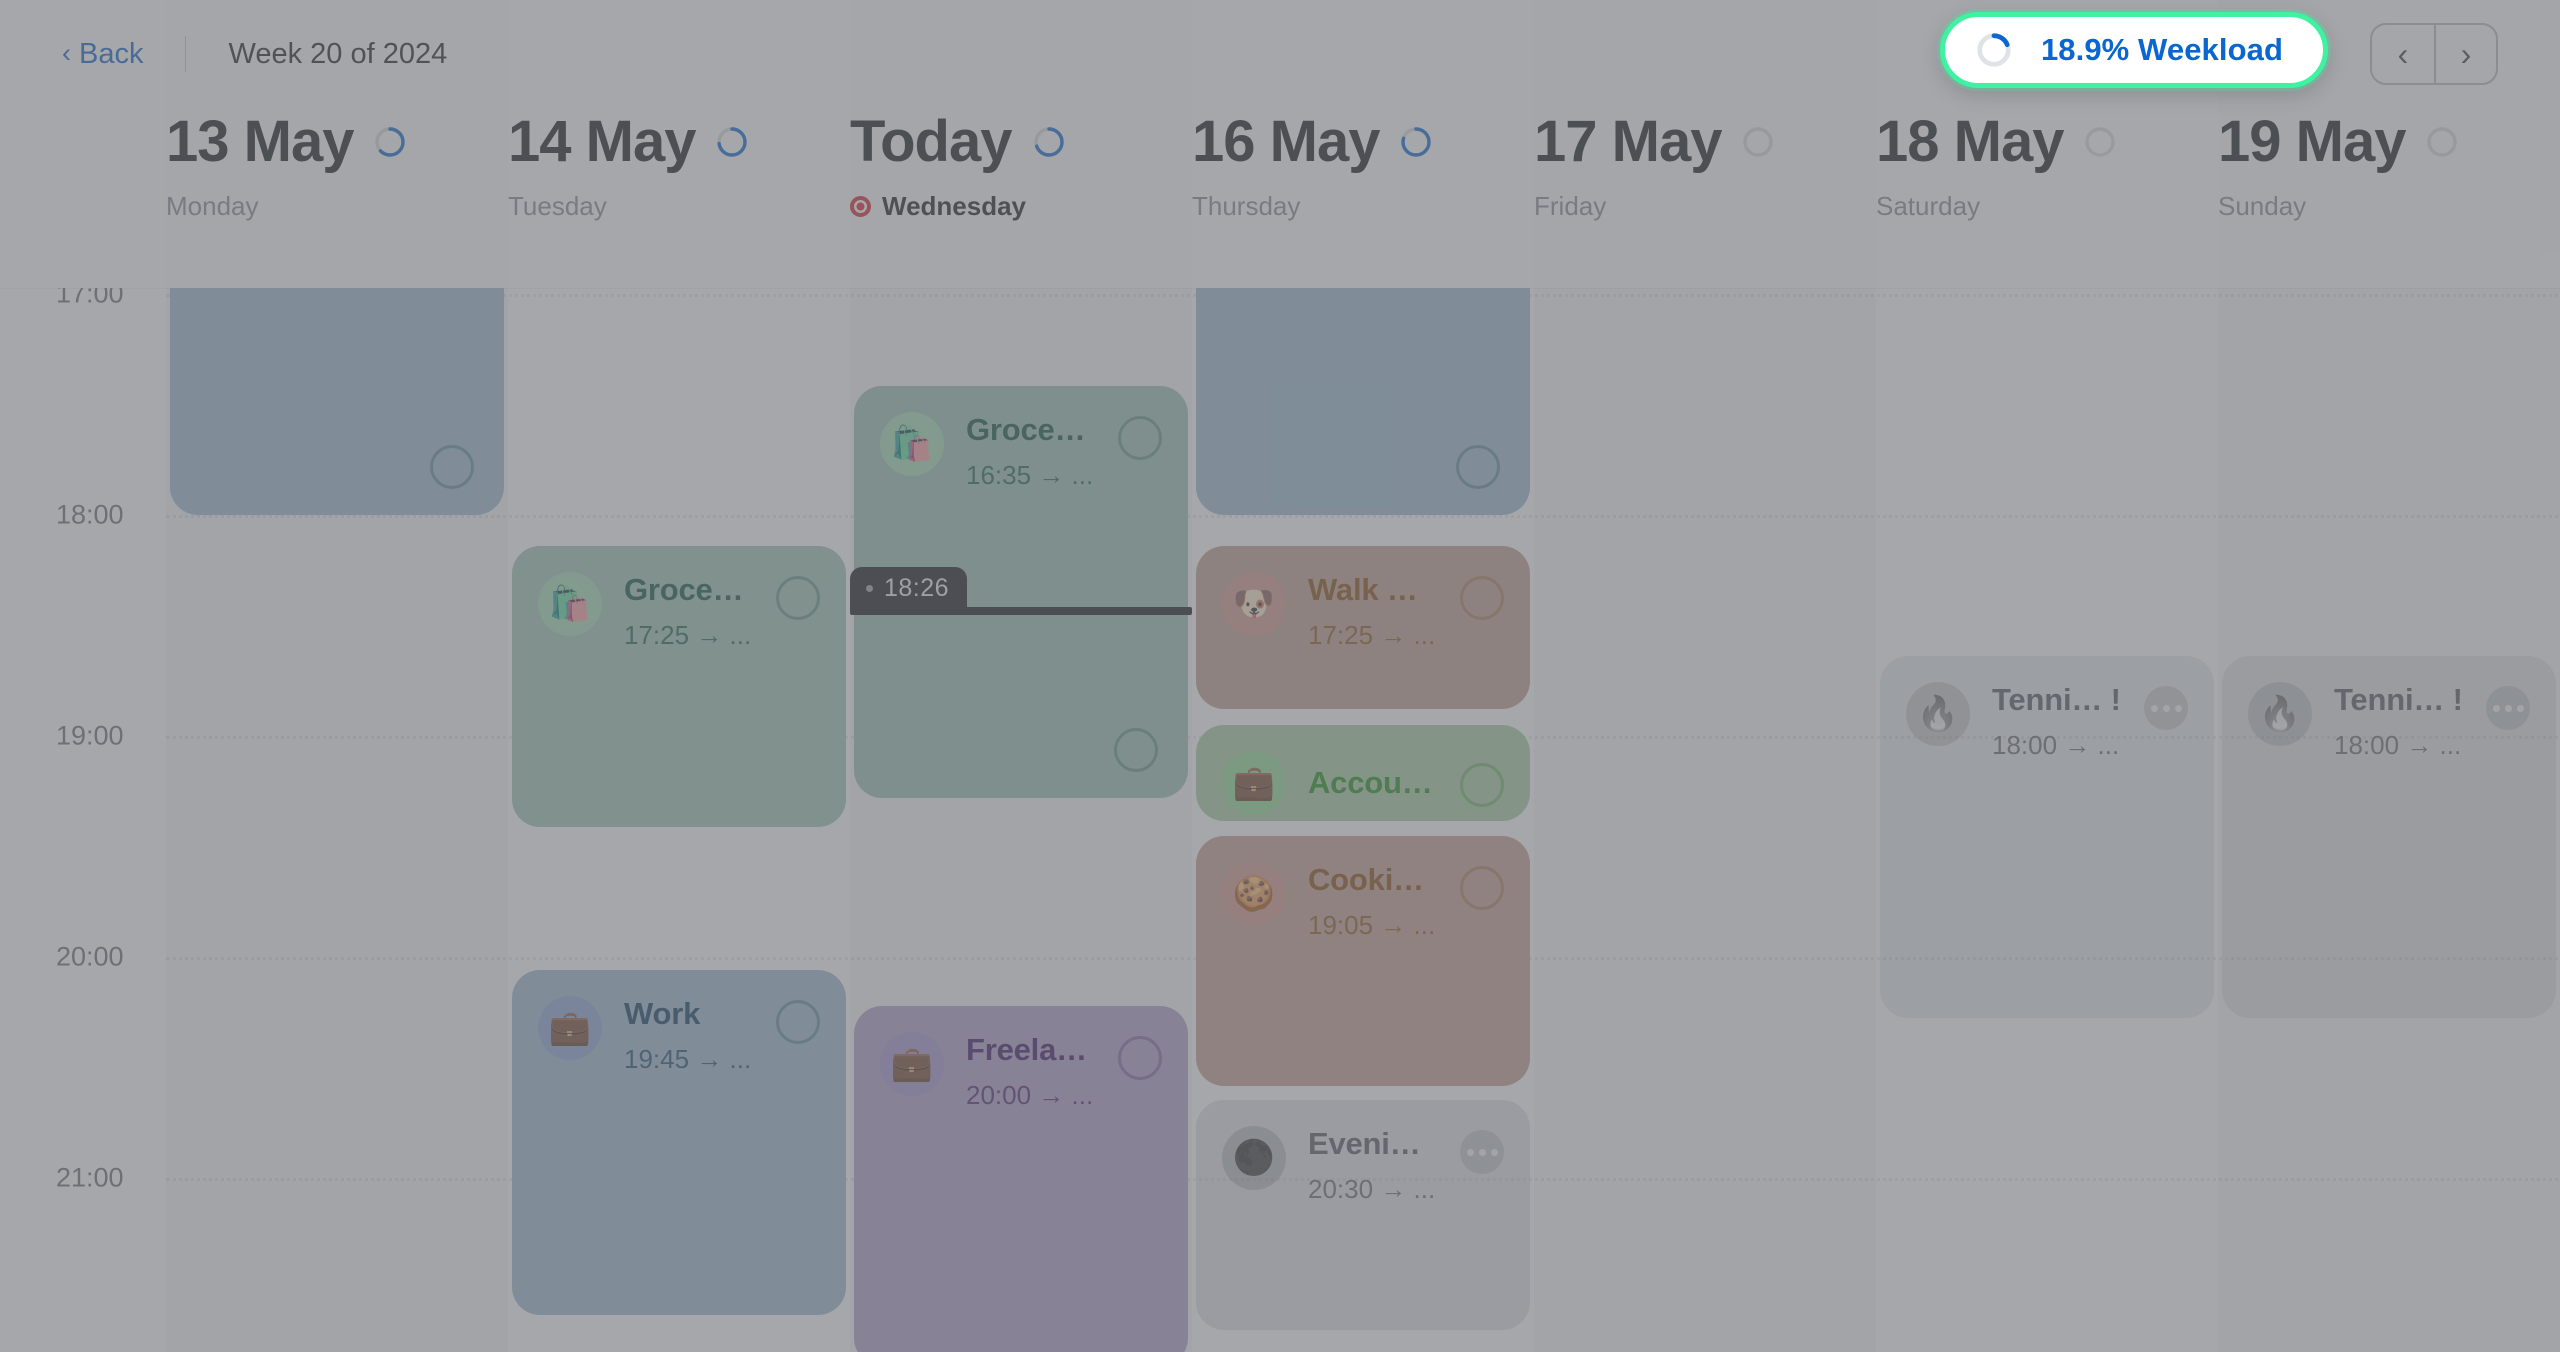  Describe the element at coordinates (212, 206) in the screenshot. I see `weekday-text: Monday` at that location.